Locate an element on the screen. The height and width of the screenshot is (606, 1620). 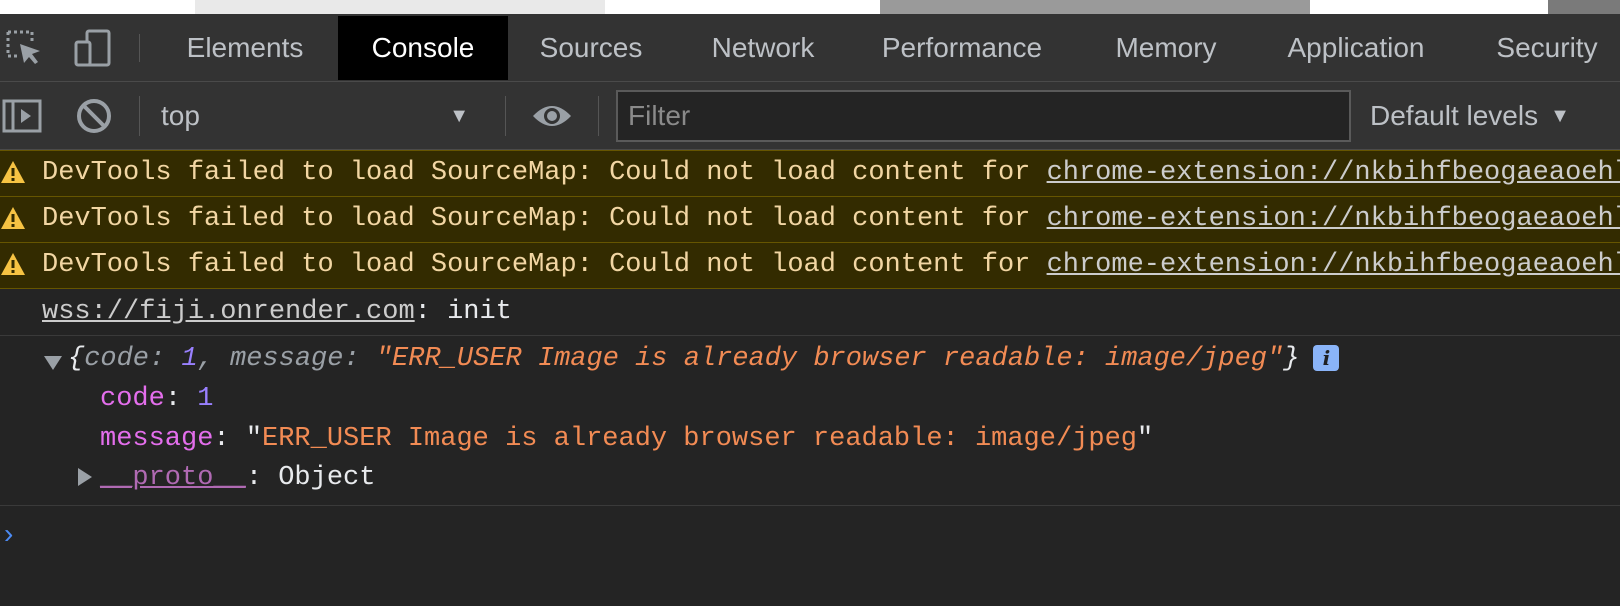
tab-network: Network is located at coordinates (763, 48).